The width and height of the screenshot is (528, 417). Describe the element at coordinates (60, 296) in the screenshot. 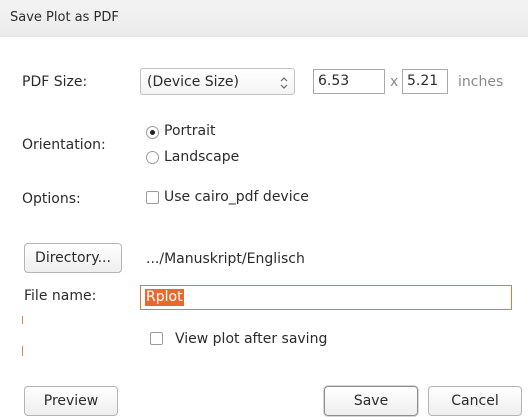

I see `file-name-label: File name:` at that location.